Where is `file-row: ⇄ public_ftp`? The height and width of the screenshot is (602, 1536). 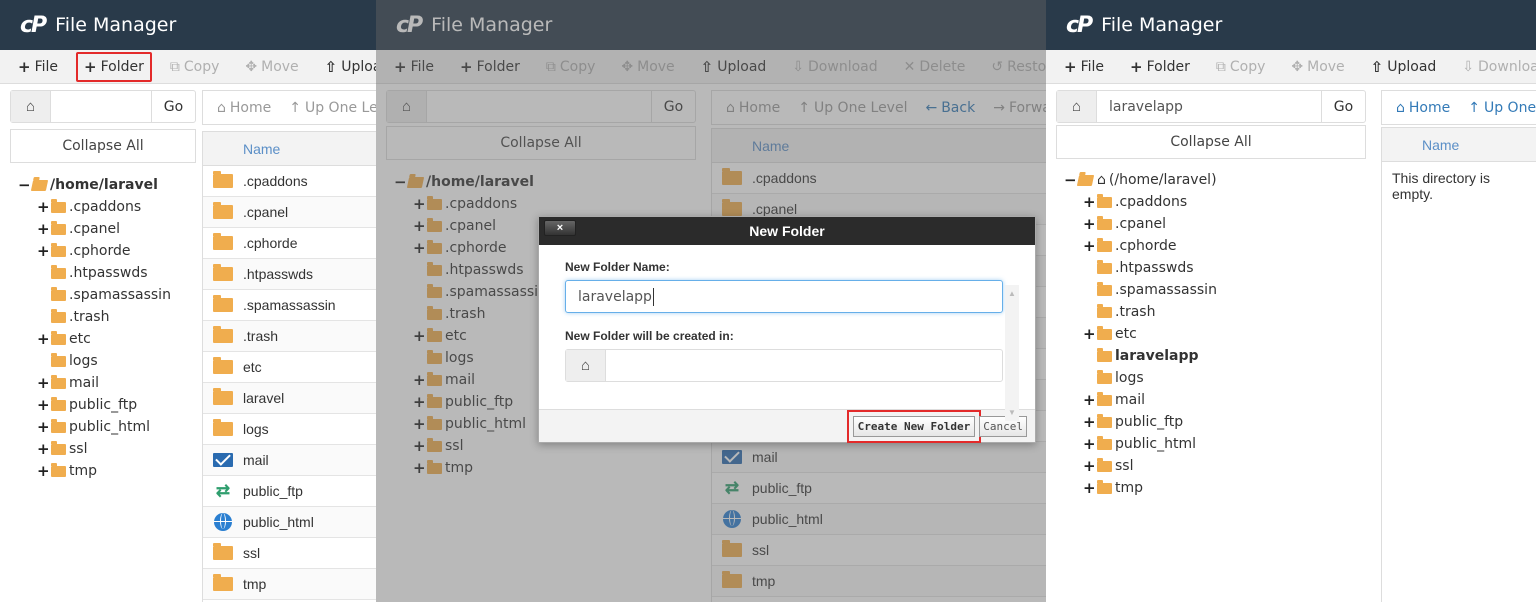
file-row: ⇄ public_ftp is located at coordinates (289, 491).